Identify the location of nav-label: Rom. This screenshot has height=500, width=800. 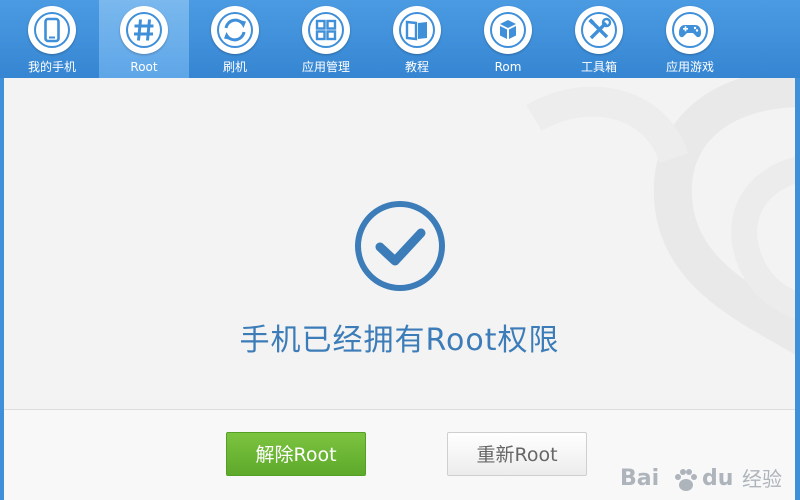
(508, 67).